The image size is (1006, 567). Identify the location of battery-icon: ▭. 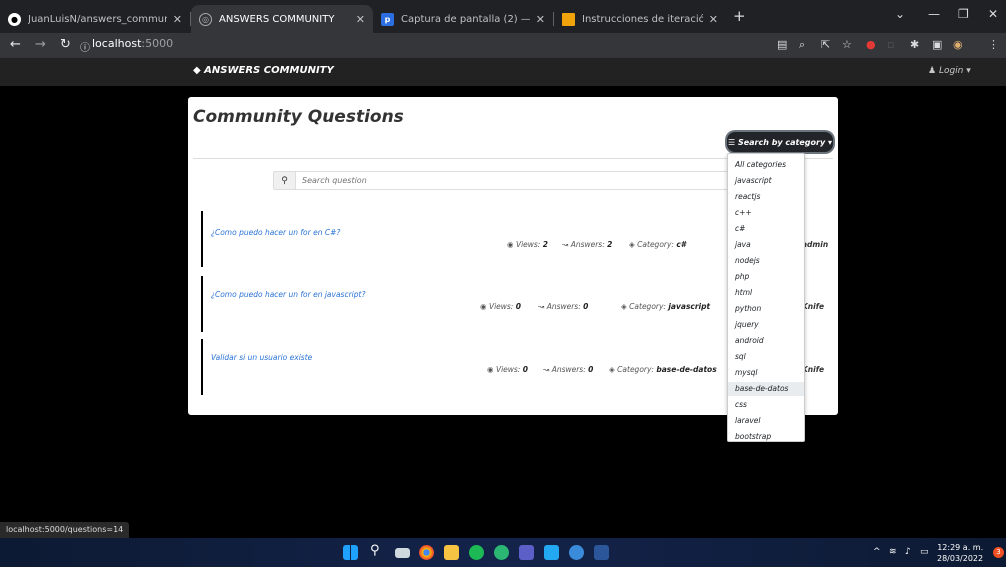
(924, 552).